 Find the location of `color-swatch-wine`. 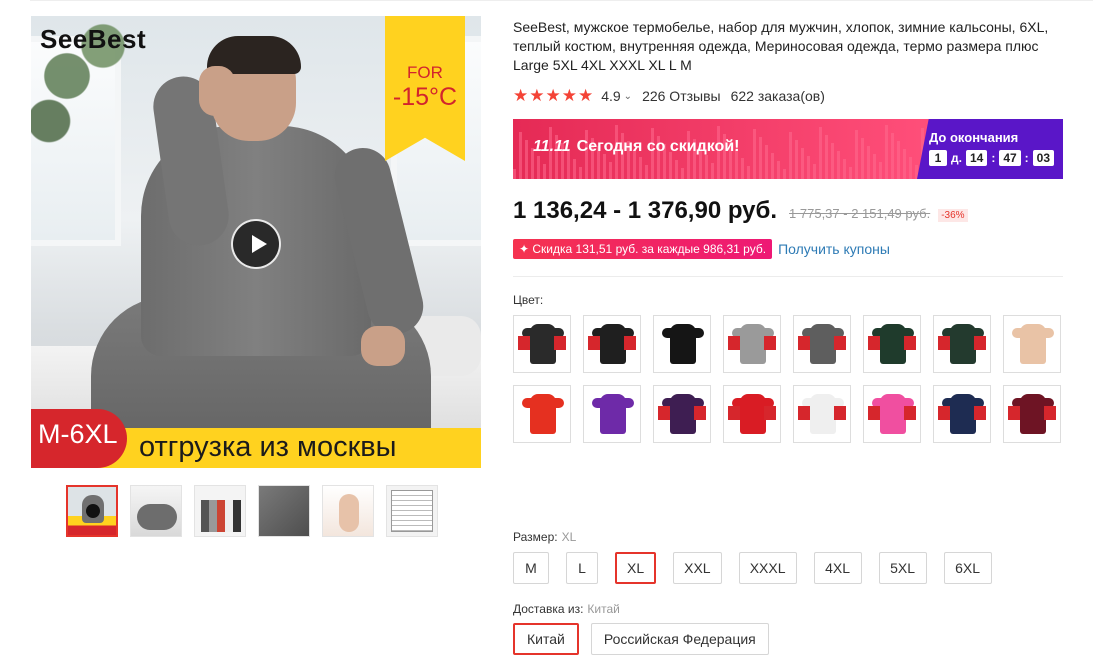

color-swatch-wine is located at coordinates (1032, 414).